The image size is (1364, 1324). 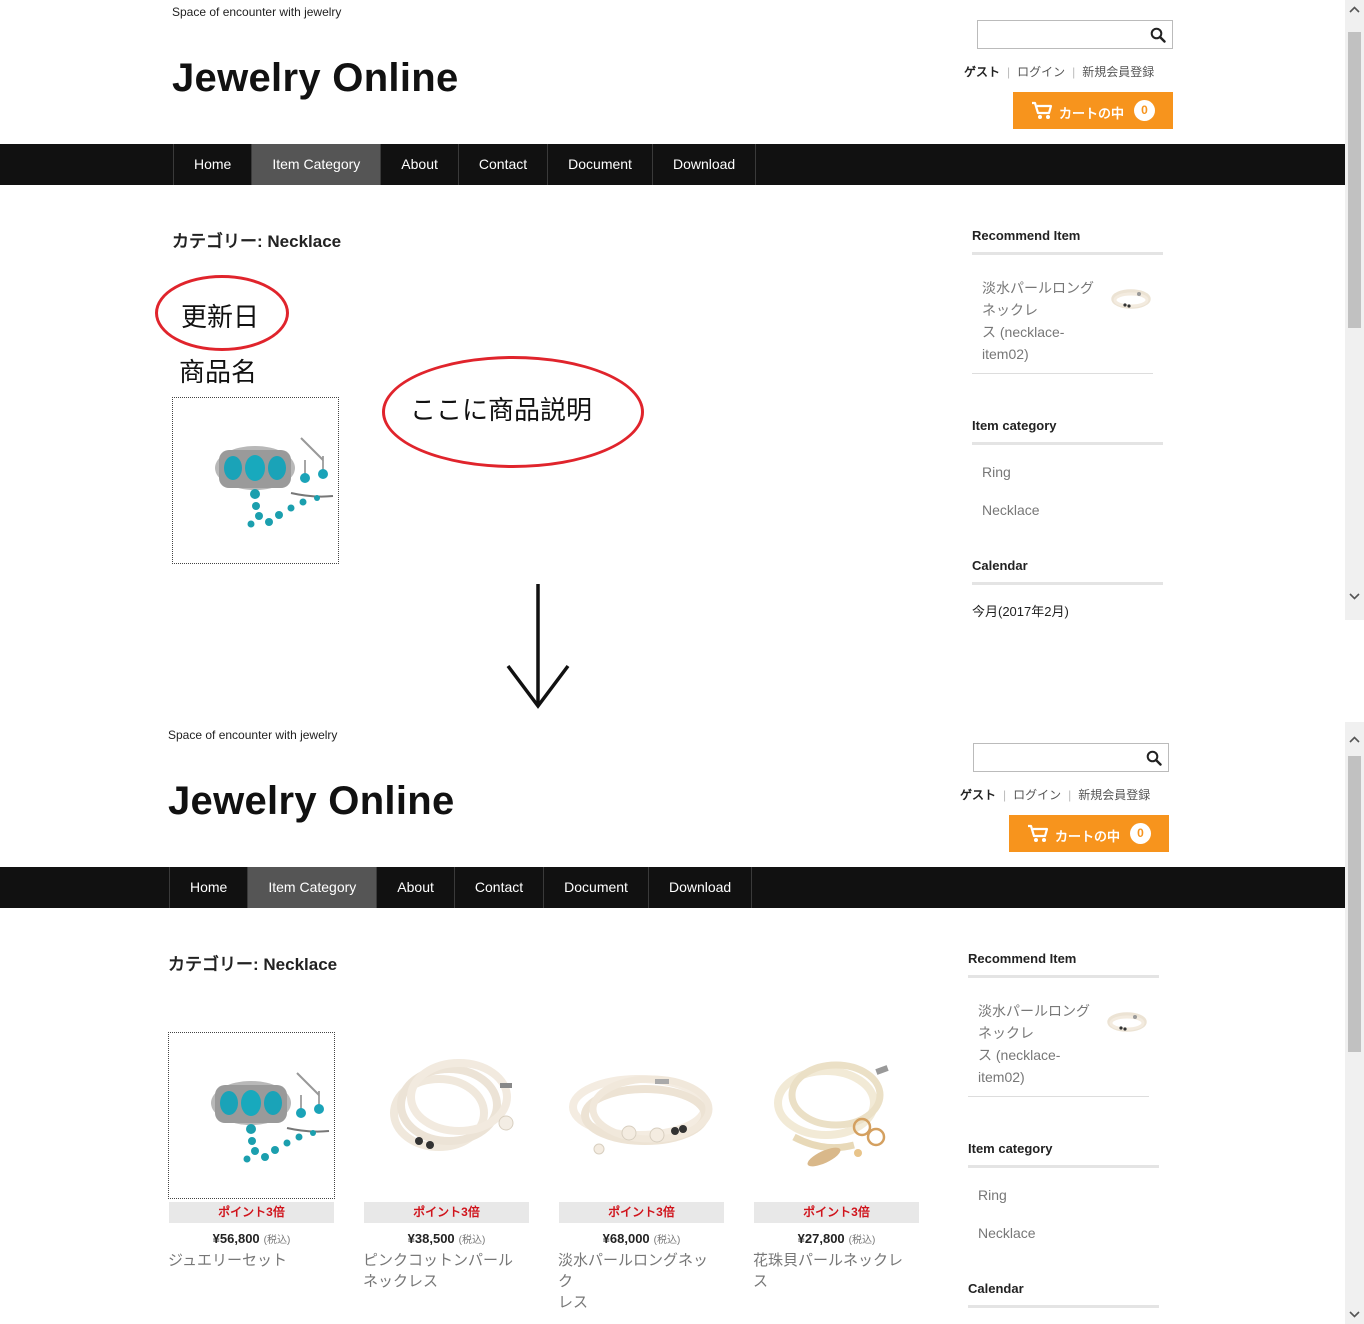 What do you see at coordinates (446, 1238) in the screenshot?
I see `product-price: ¥38,500 (税込)` at bounding box center [446, 1238].